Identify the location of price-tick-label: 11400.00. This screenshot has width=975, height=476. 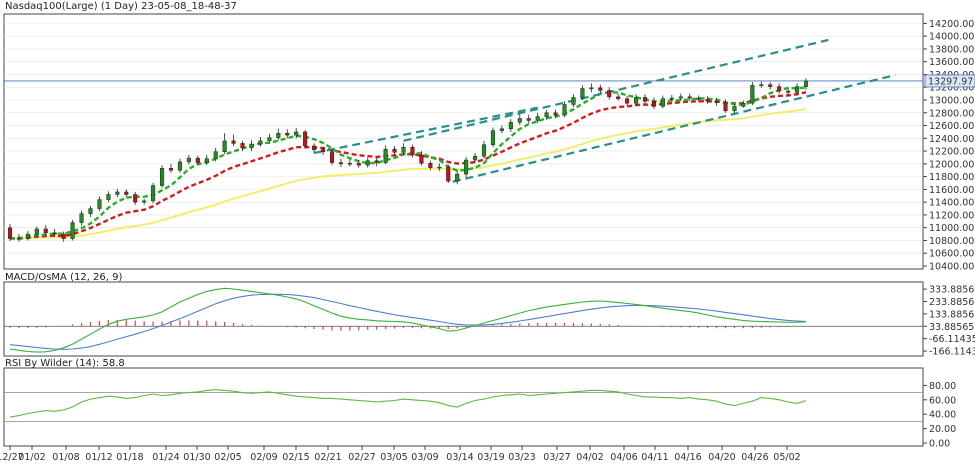
(951, 203).